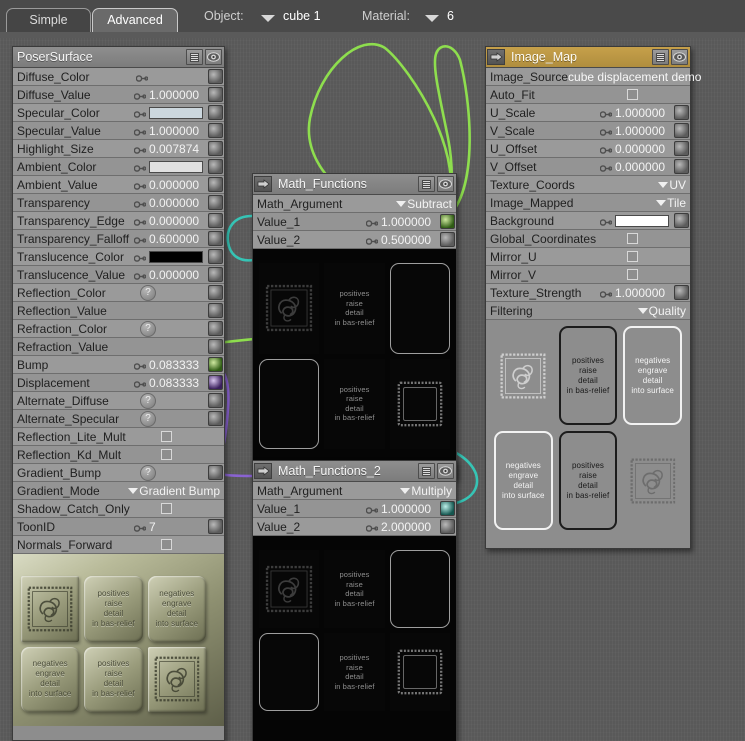  Describe the element at coordinates (48, 20) in the screenshot. I see `tab-simple: Simple` at that location.